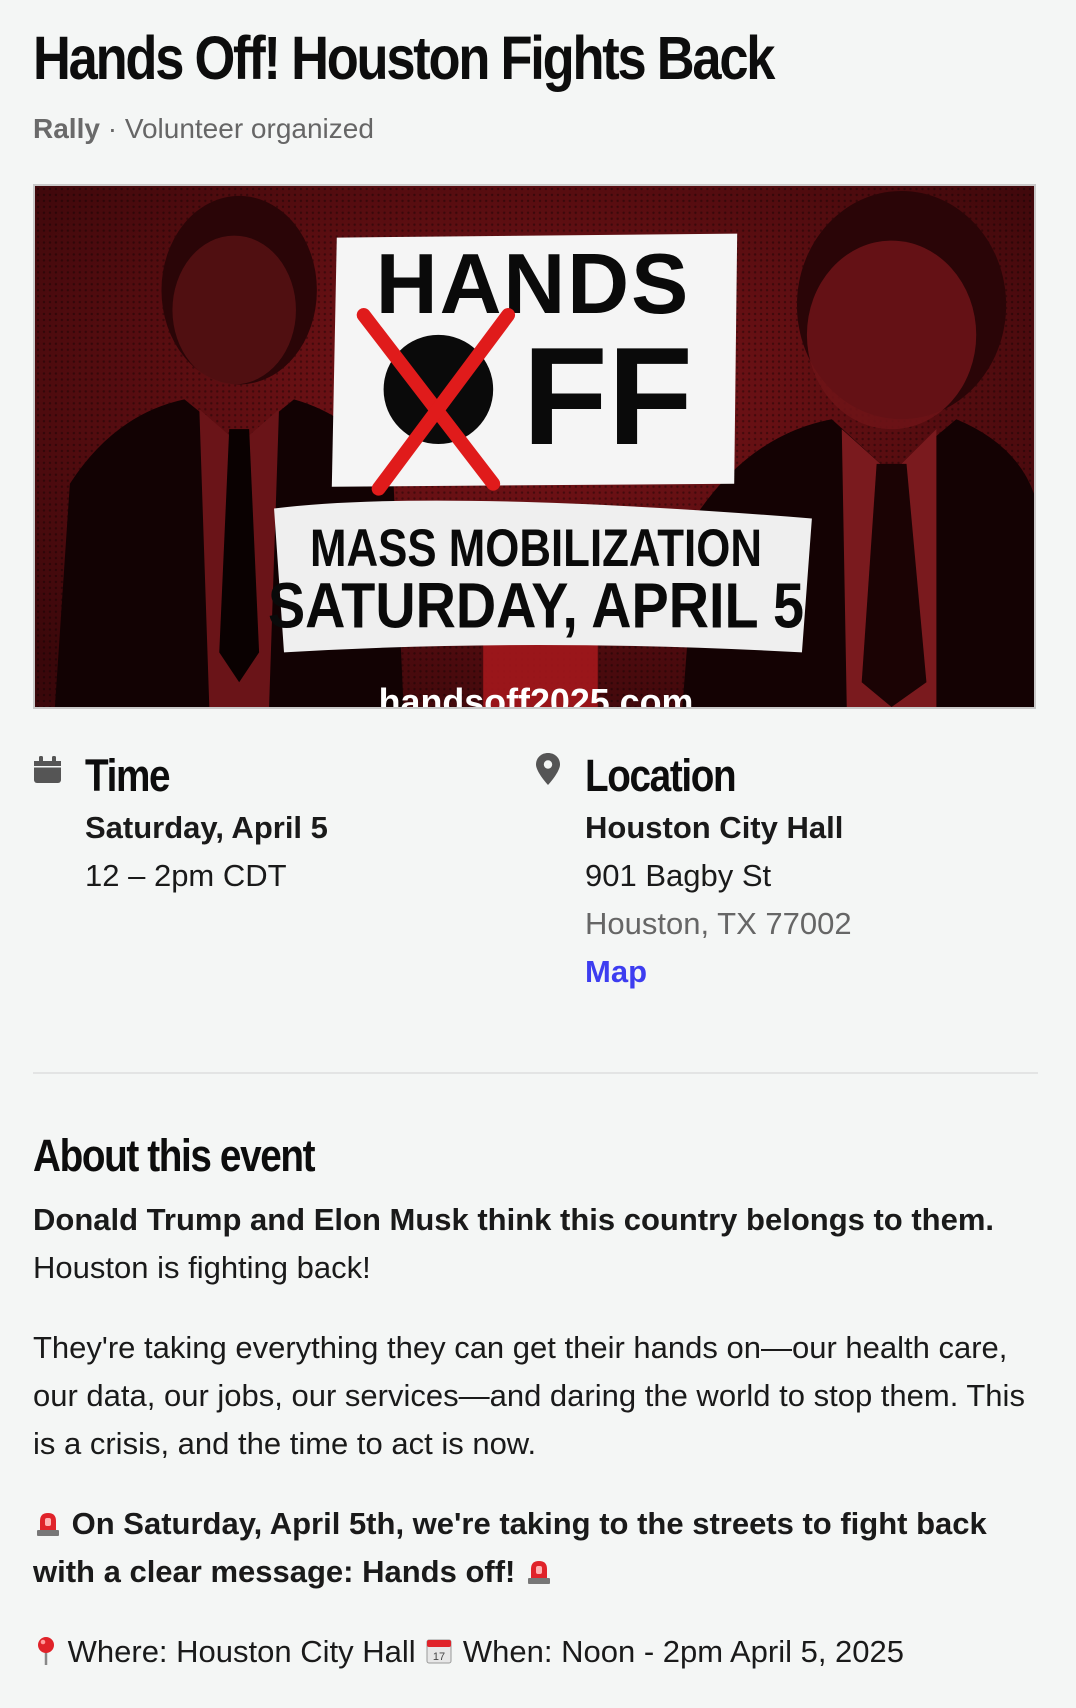 This screenshot has height=1708, width=1076. Describe the element at coordinates (206, 827) in the screenshot. I see `event-date: Saturday, April 5` at that location.